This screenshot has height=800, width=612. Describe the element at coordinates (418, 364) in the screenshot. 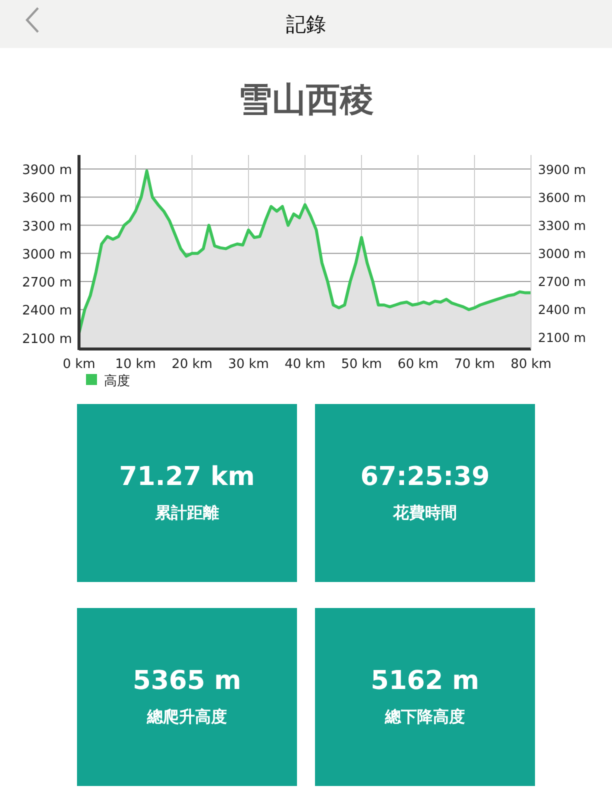

I see `x-axis-label: 60 km` at that location.